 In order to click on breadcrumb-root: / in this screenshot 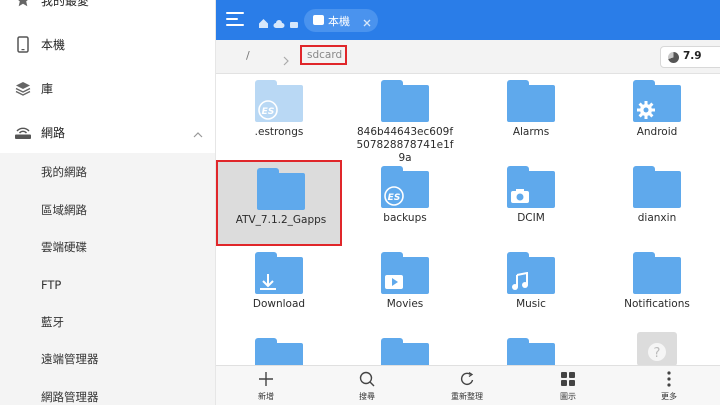, I will do `click(248, 55)`.